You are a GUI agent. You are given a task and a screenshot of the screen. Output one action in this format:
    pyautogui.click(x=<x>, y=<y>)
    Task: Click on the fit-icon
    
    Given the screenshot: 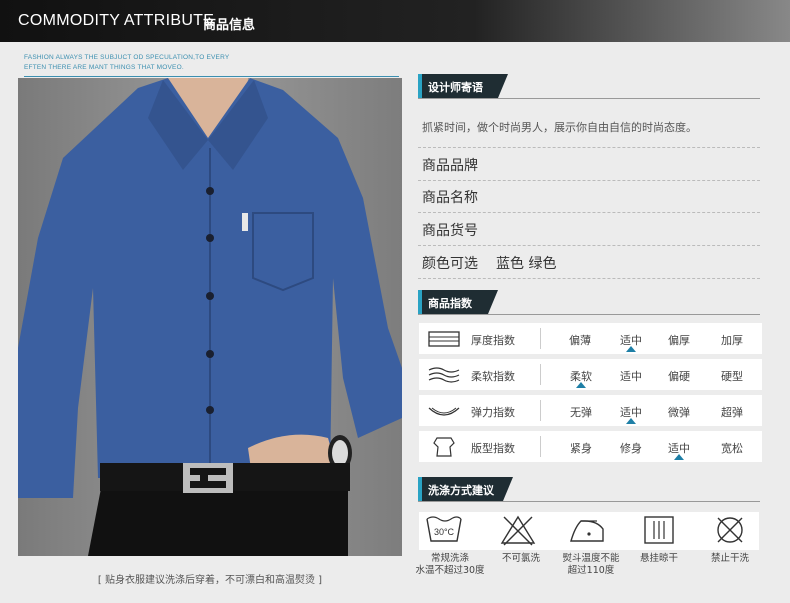 What is the action you would take?
    pyautogui.click(x=444, y=447)
    